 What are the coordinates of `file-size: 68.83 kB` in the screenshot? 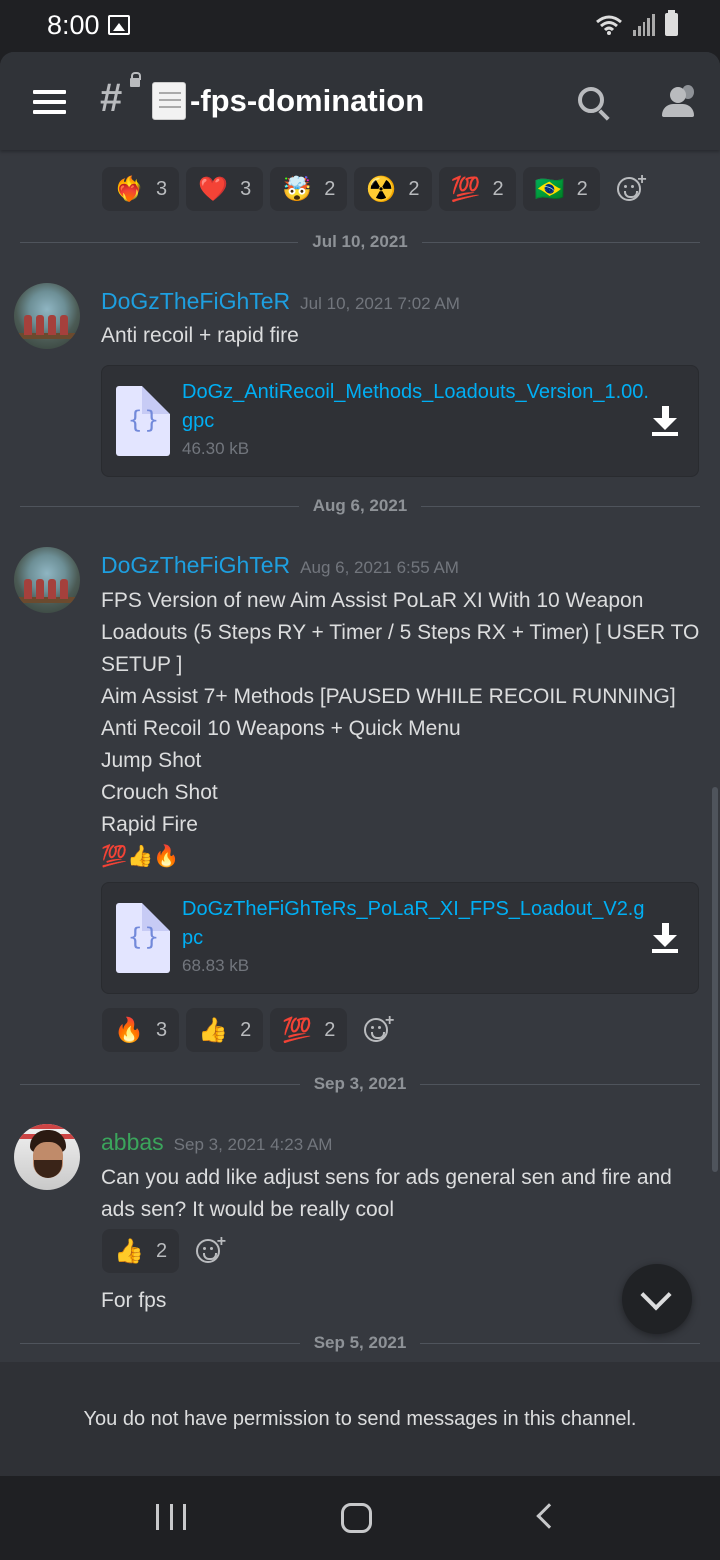 It's located at (216, 965).